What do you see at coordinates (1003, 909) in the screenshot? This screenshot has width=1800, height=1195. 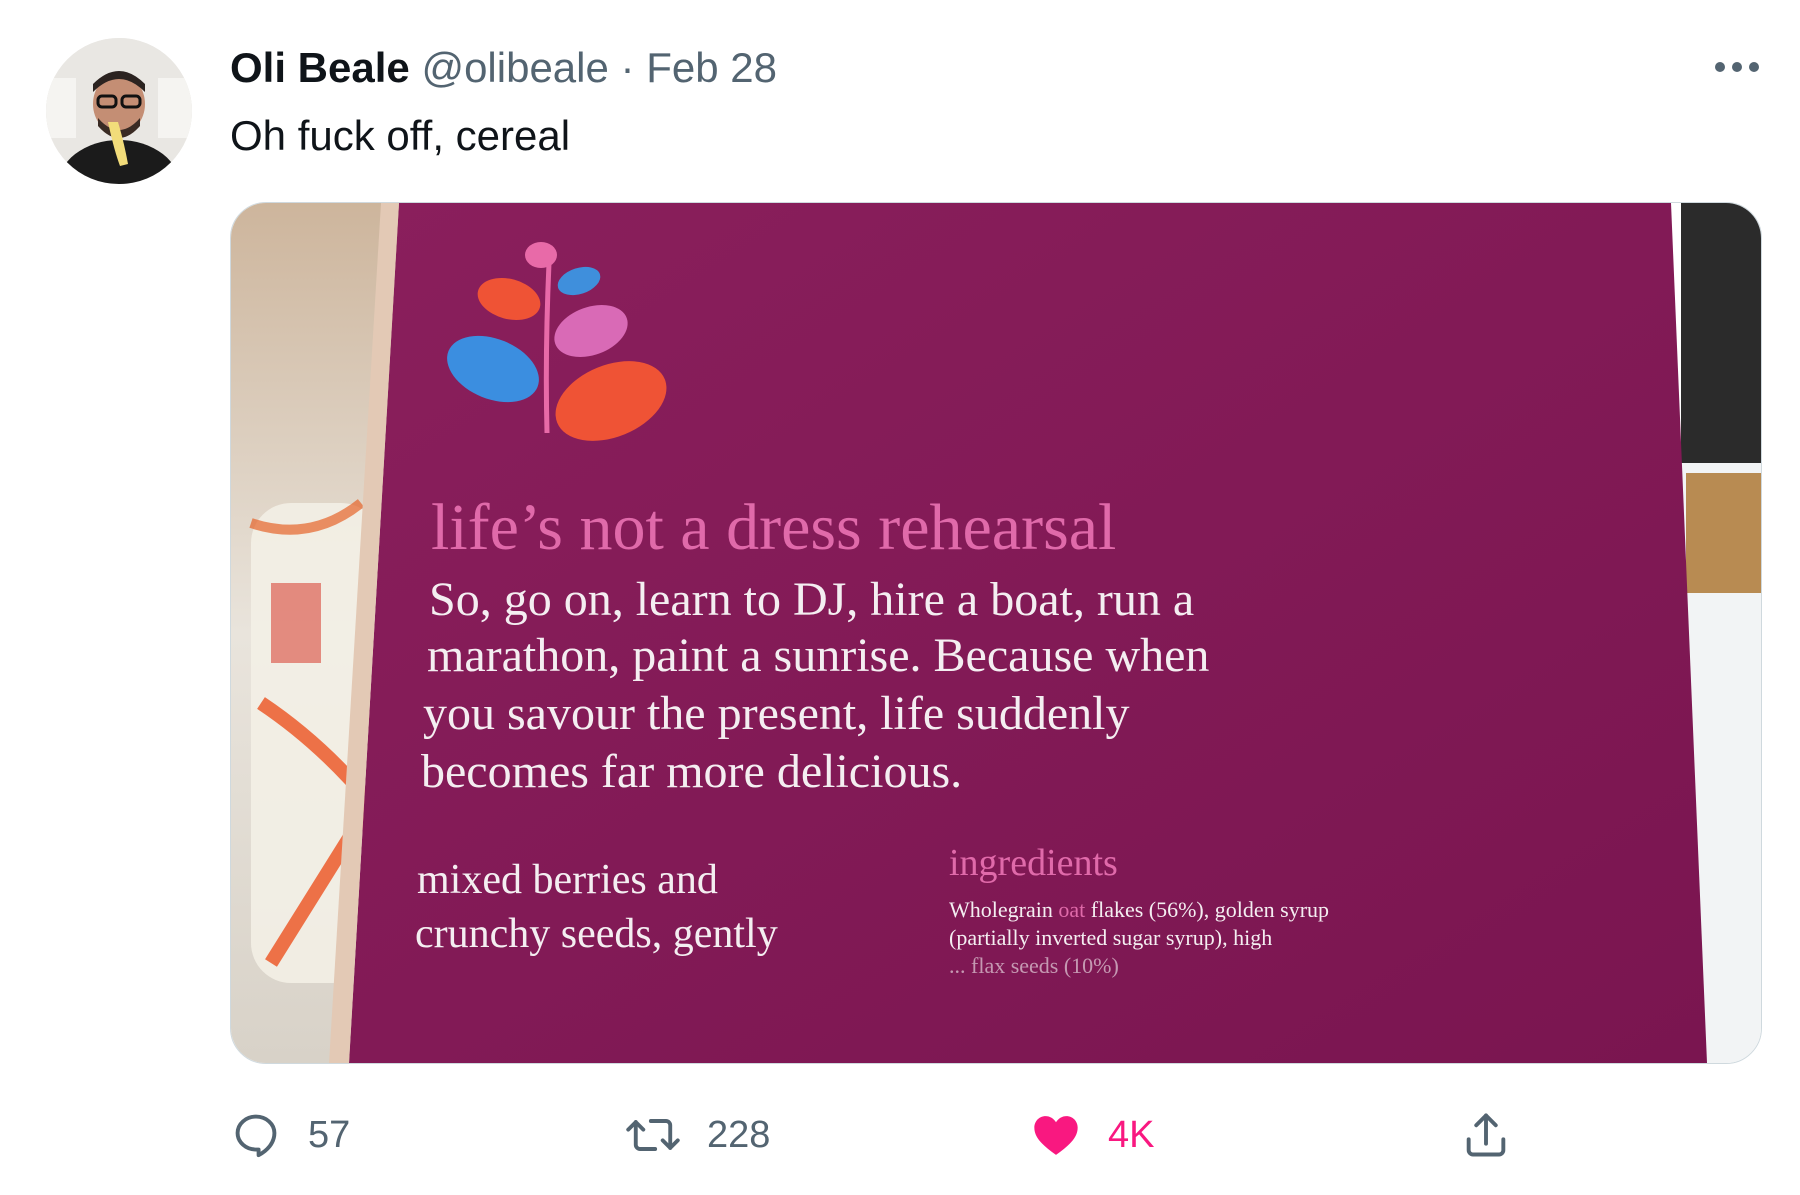 I see `ingredients-line-1a: Wholegrain` at bounding box center [1003, 909].